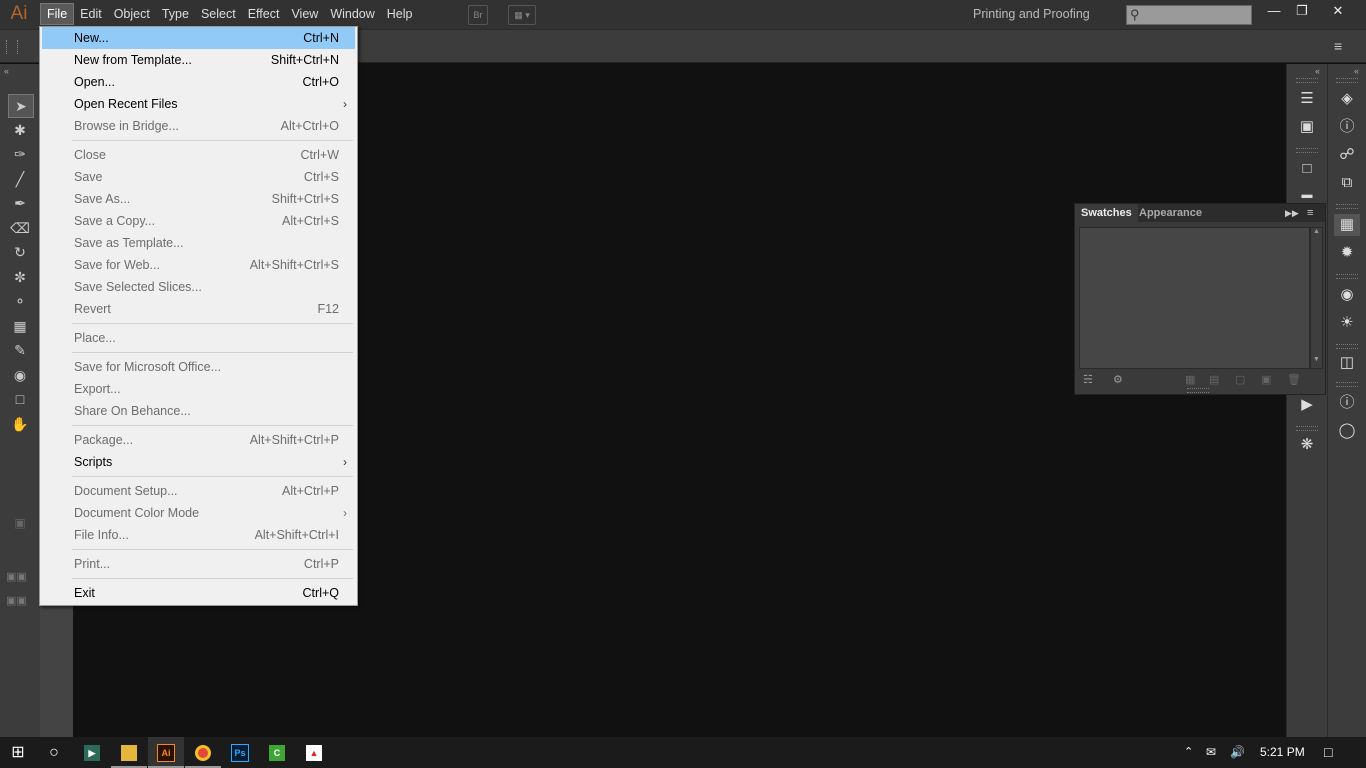  What do you see at coordinates (20, 154) in the screenshot?
I see `pen-tool-icon: ✑` at bounding box center [20, 154].